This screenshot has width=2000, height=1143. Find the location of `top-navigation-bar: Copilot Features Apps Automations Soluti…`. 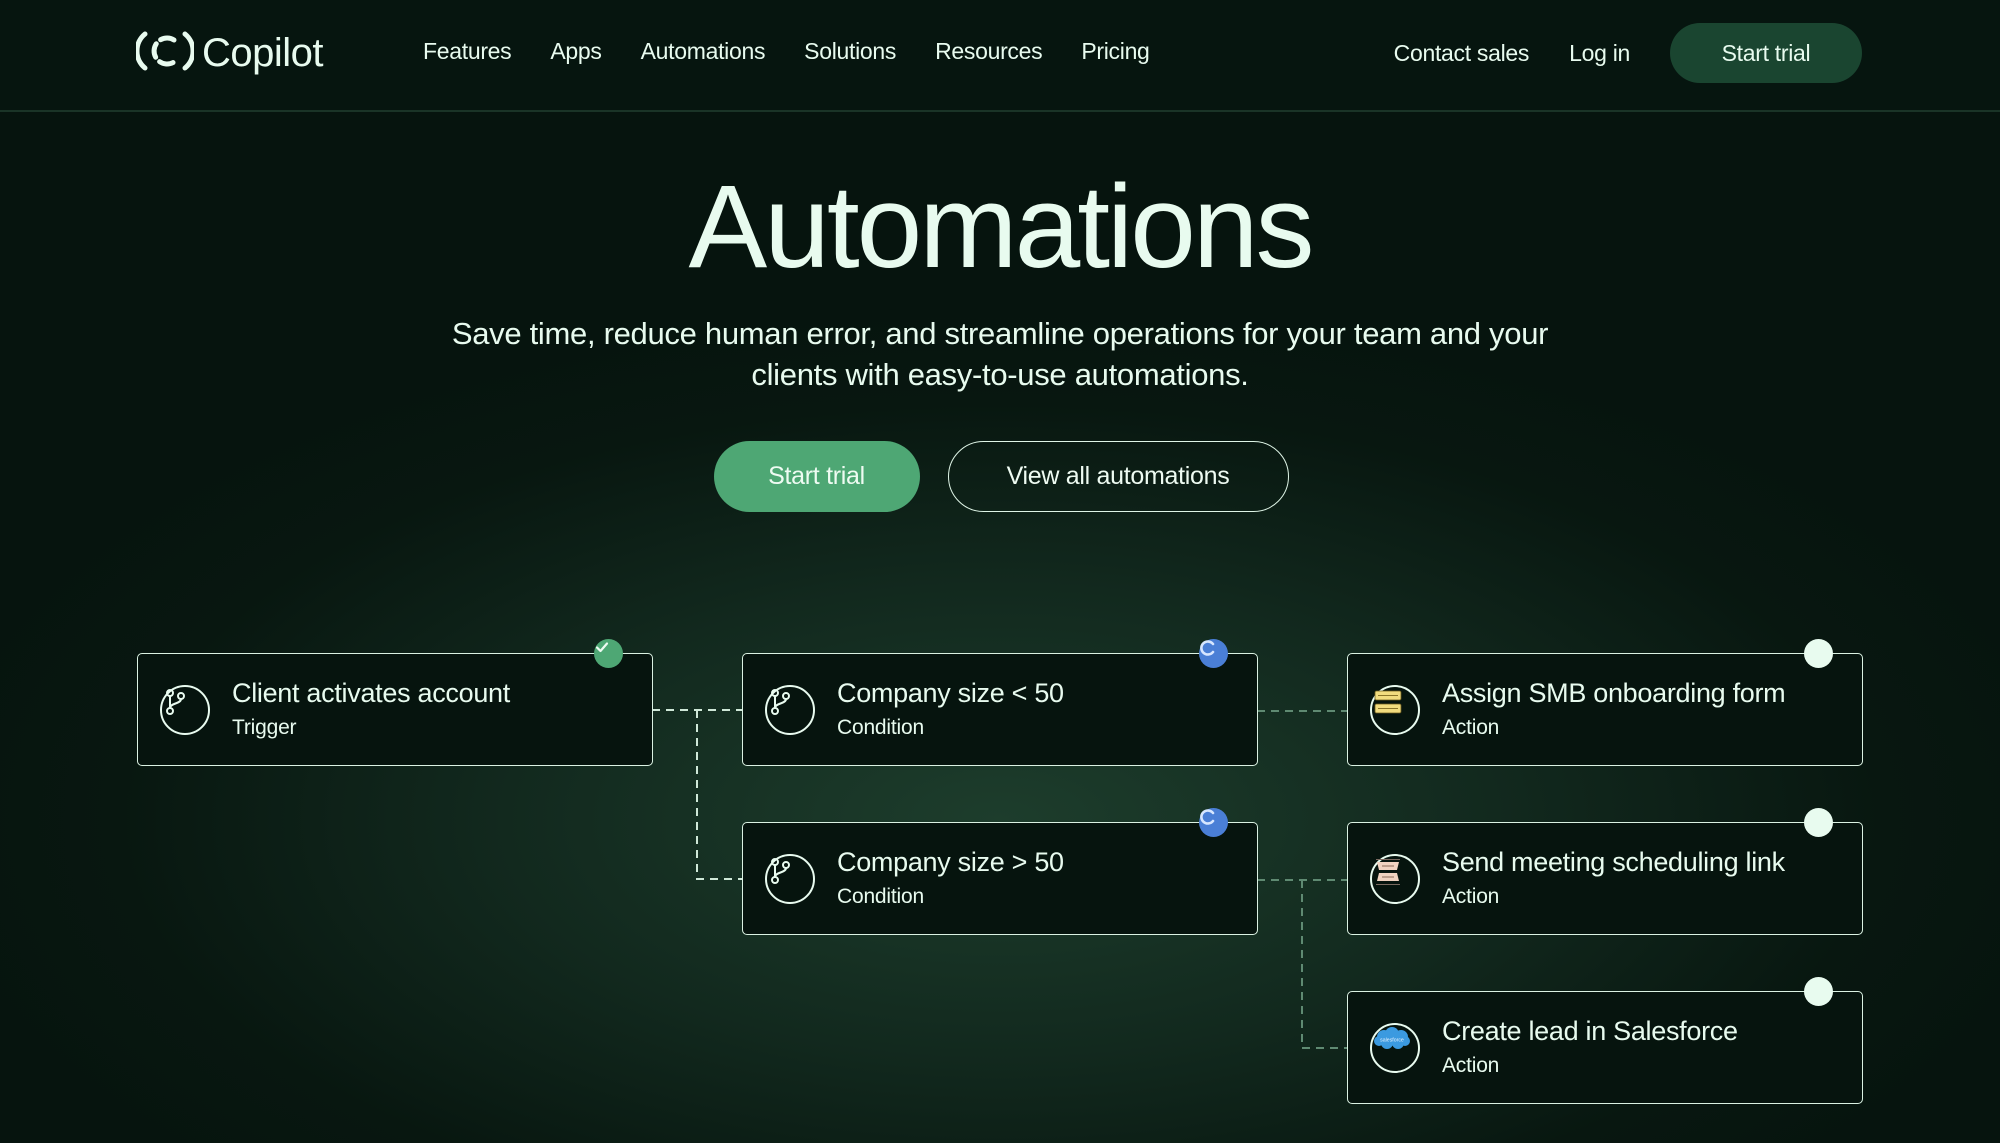

top-navigation-bar: Copilot Features Apps Automations Soluti… is located at coordinates (1000, 56).